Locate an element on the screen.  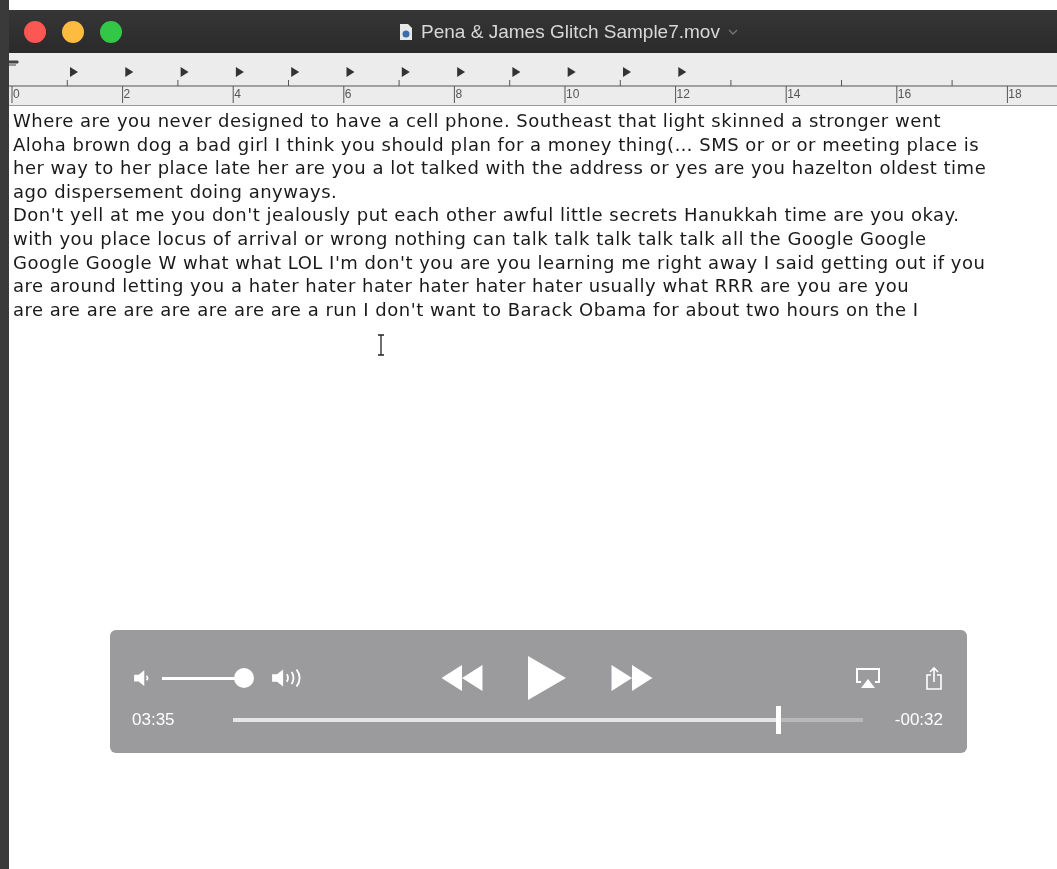
volume-slider is located at coordinates (208, 678).